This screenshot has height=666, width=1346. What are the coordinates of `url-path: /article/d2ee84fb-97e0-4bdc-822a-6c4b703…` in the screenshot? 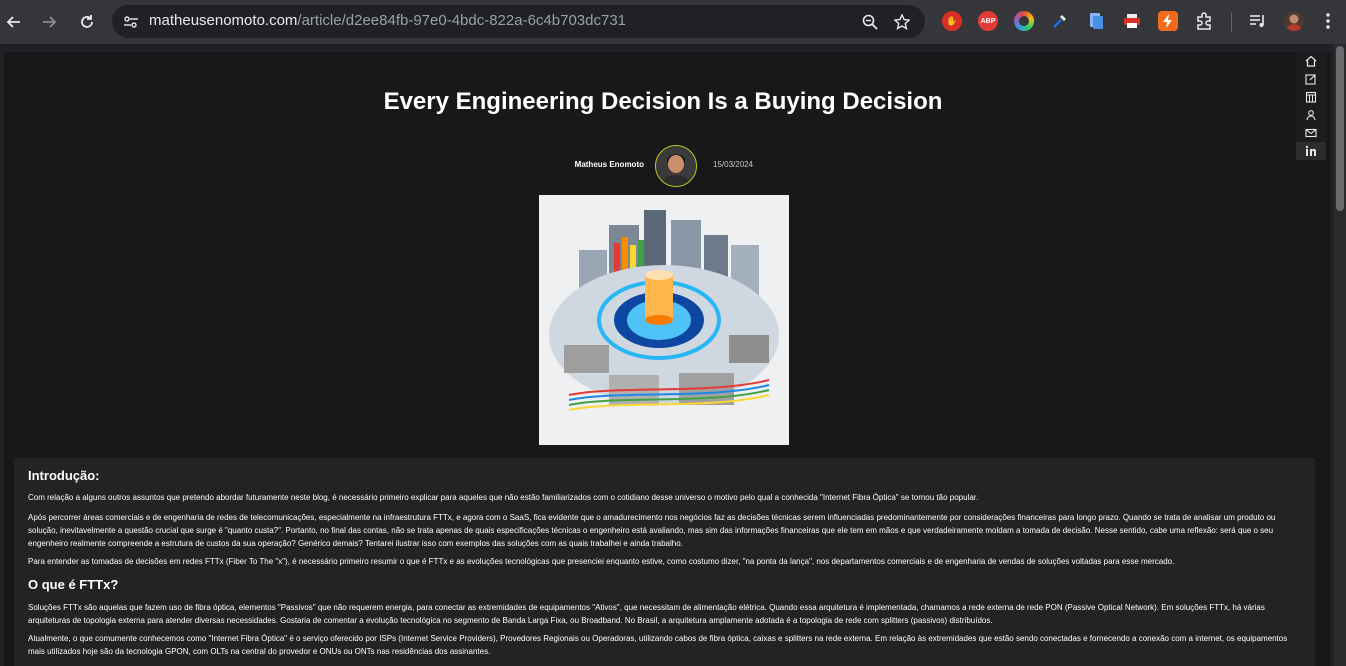 It's located at (462, 20).